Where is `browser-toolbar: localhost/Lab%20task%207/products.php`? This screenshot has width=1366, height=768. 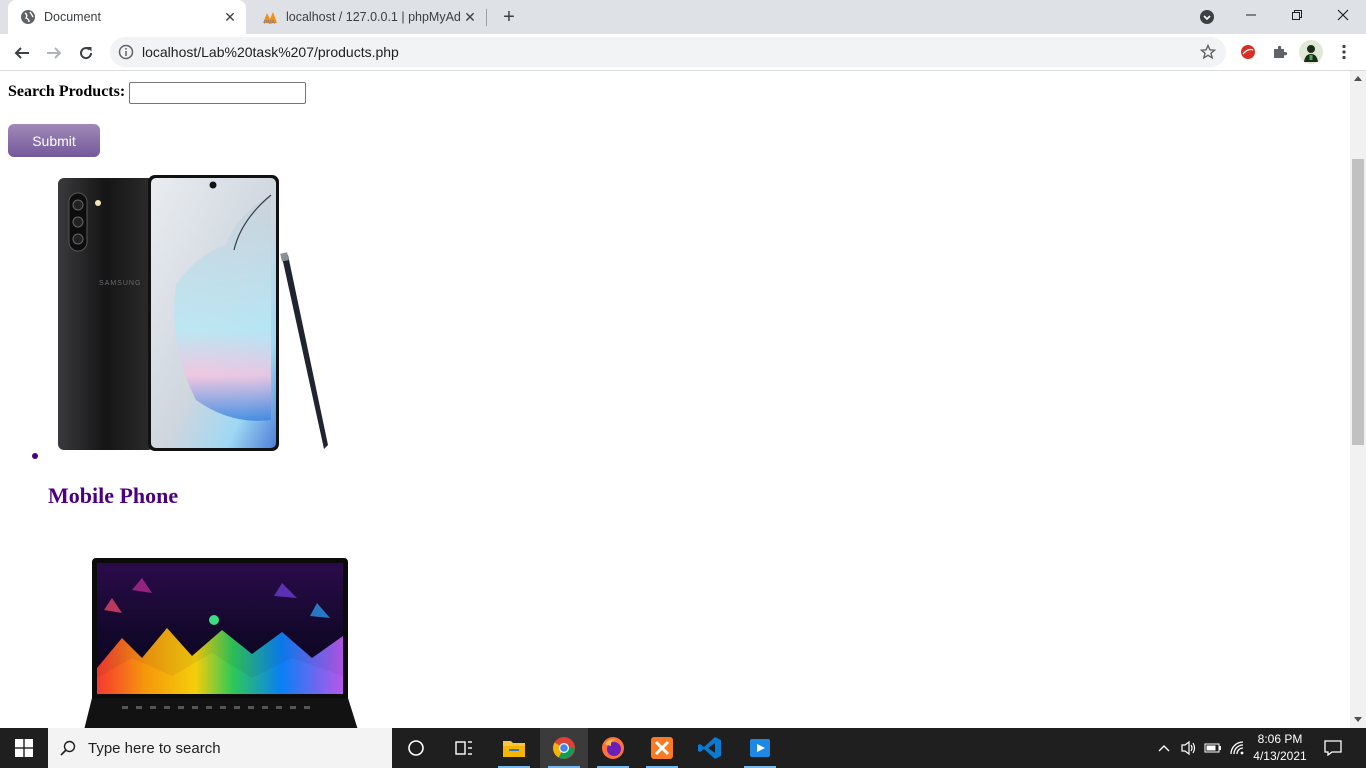 browser-toolbar: localhost/Lab%20task%207/products.php is located at coordinates (683, 52).